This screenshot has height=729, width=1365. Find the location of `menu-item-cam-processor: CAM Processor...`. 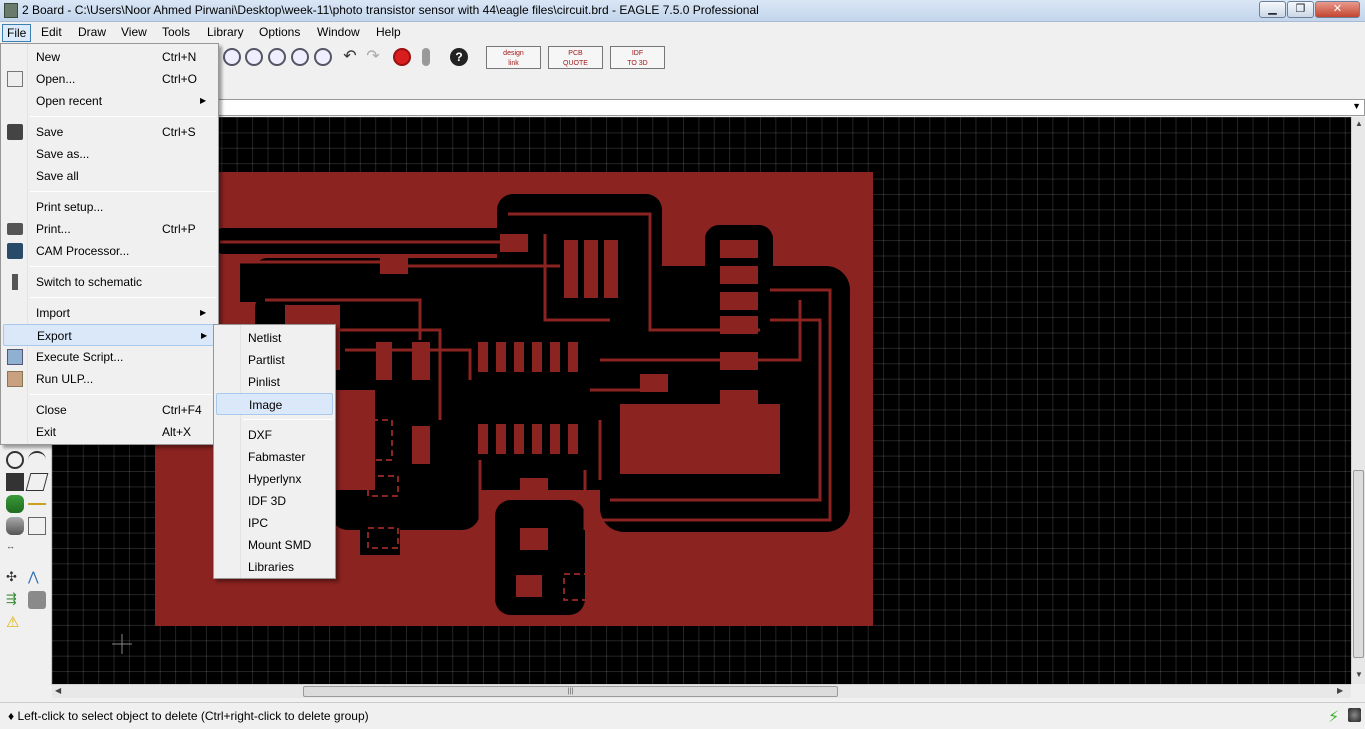

menu-item-cam-processor: CAM Processor... is located at coordinates (109, 251).